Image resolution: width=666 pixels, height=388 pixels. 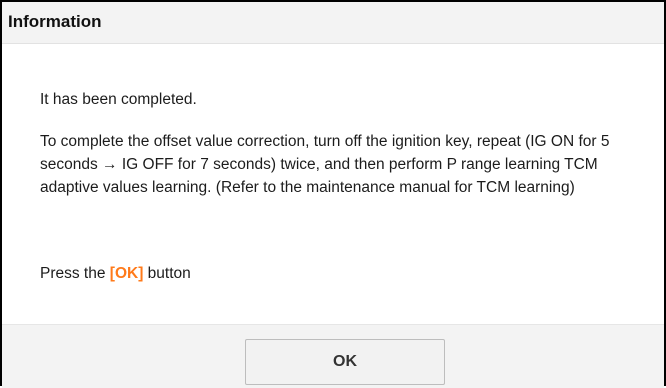 I want to click on press-suffix-text: button, so click(x=167, y=273).